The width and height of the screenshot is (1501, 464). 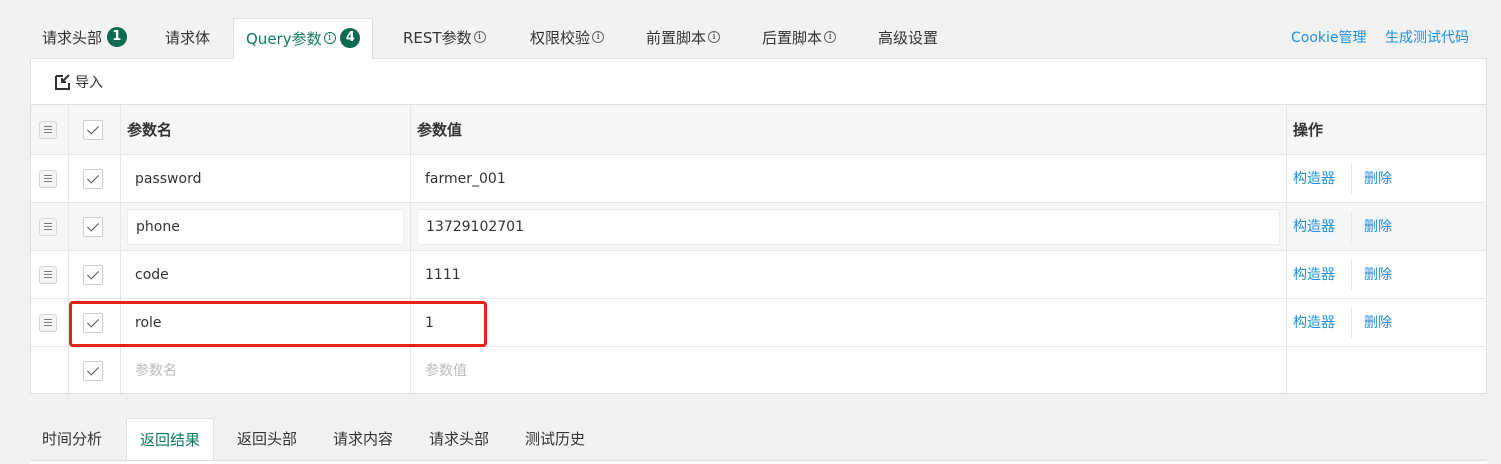 What do you see at coordinates (116, 37) in the screenshot?
I see `count-badge: 1` at bounding box center [116, 37].